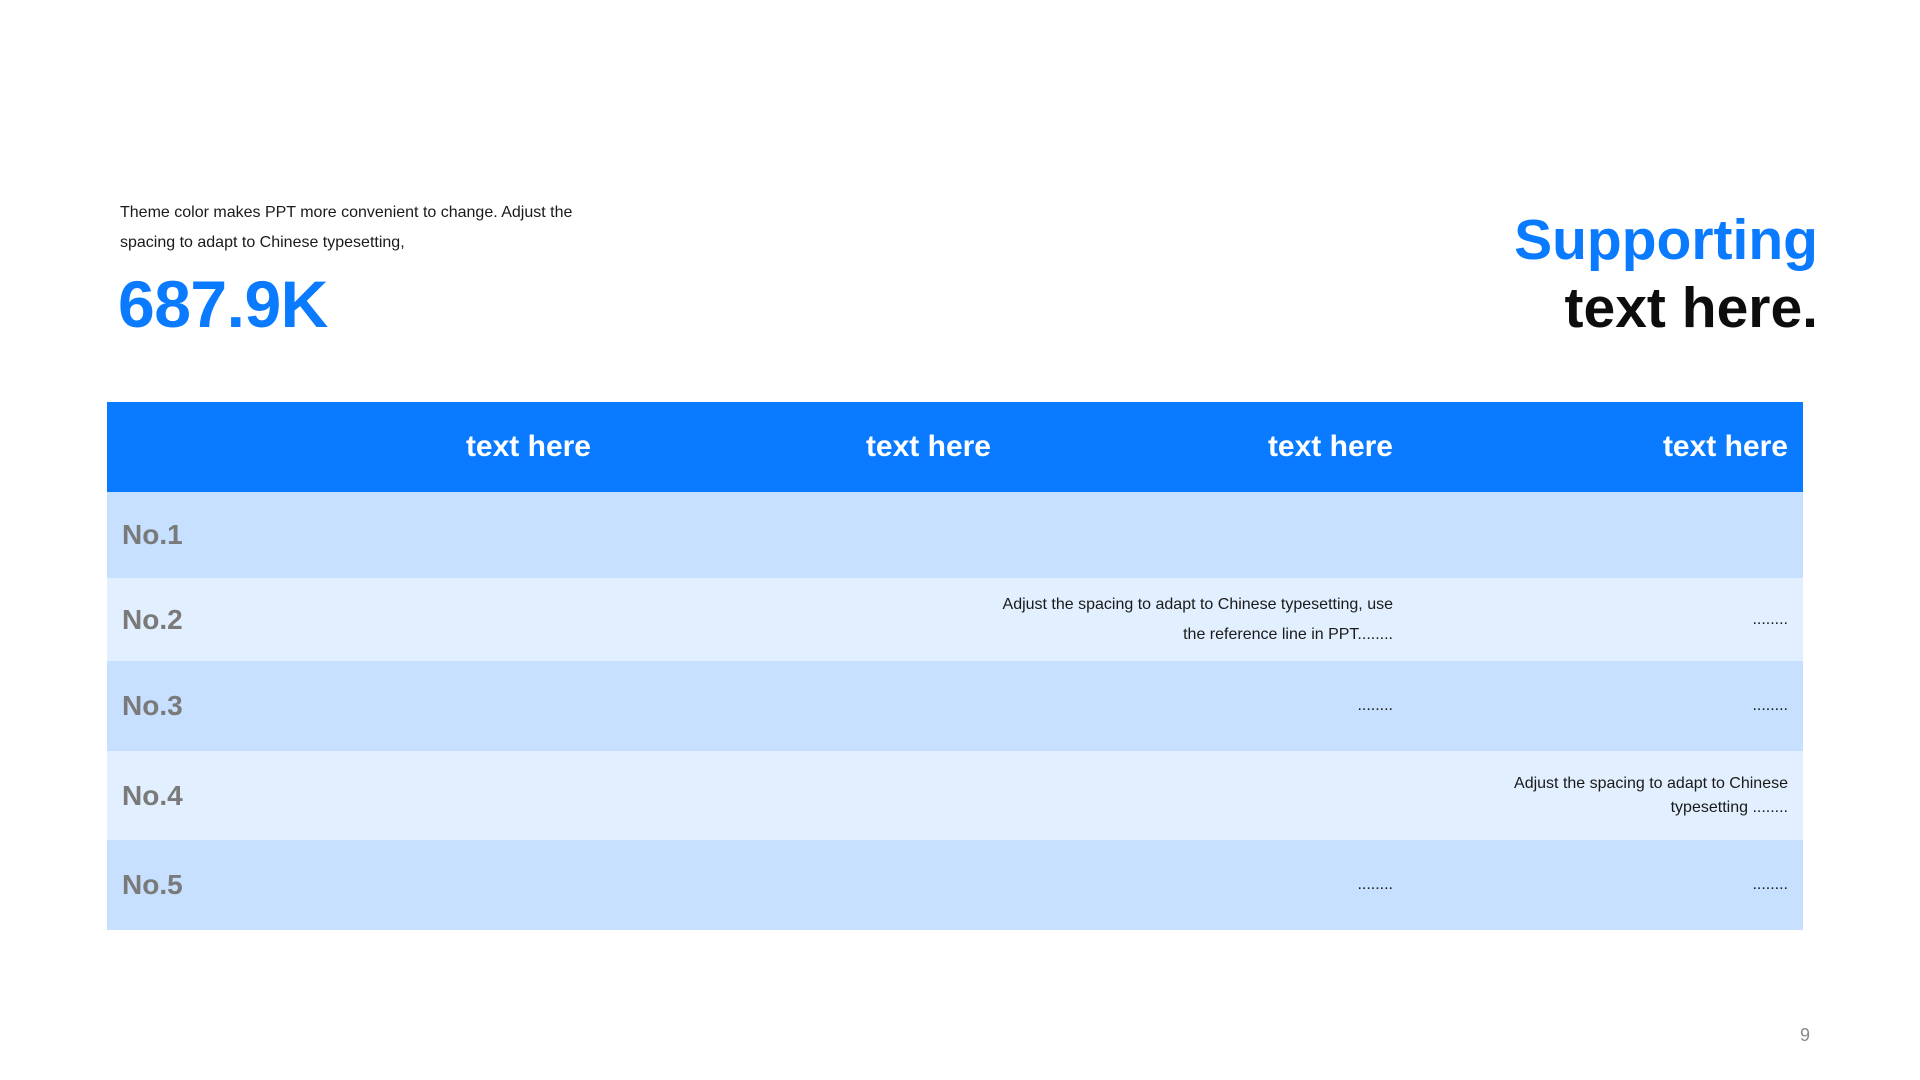  What do you see at coordinates (1691, 308) in the screenshot?
I see `supporting-heading-line2: text here.` at bounding box center [1691, 308].